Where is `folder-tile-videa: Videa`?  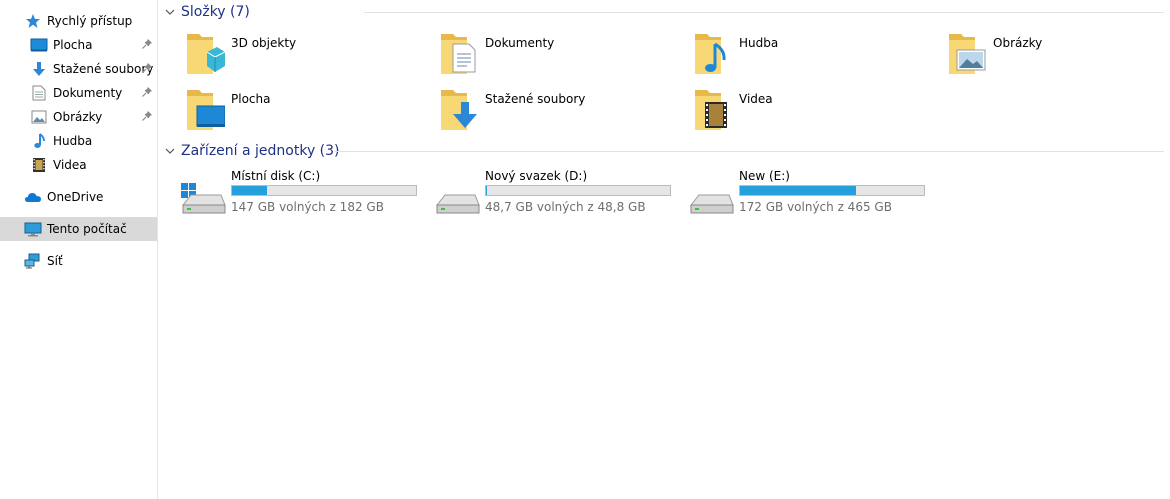 folder-tile-videa: Videa is located at coordinates (813, 112).